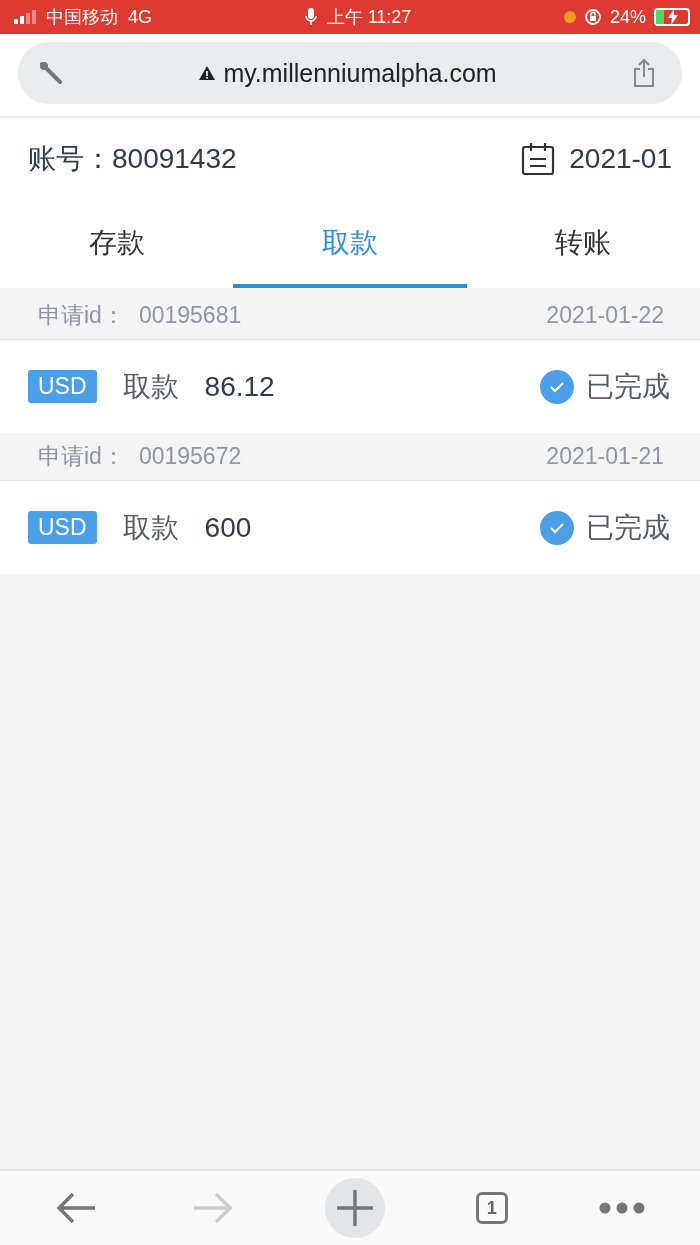 This screenshot has width=700, height=1245. What do you see at coordinates (140, 17) in the screenshot?
I see `network-type: 4G` at bounding box center [140, 17].